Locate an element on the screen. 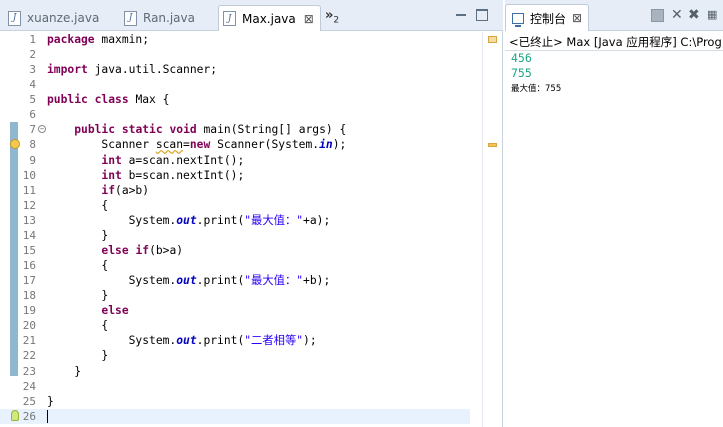  code-text: Scanner scan=new Scanner(System.in); is located at coordinates (197, 145).